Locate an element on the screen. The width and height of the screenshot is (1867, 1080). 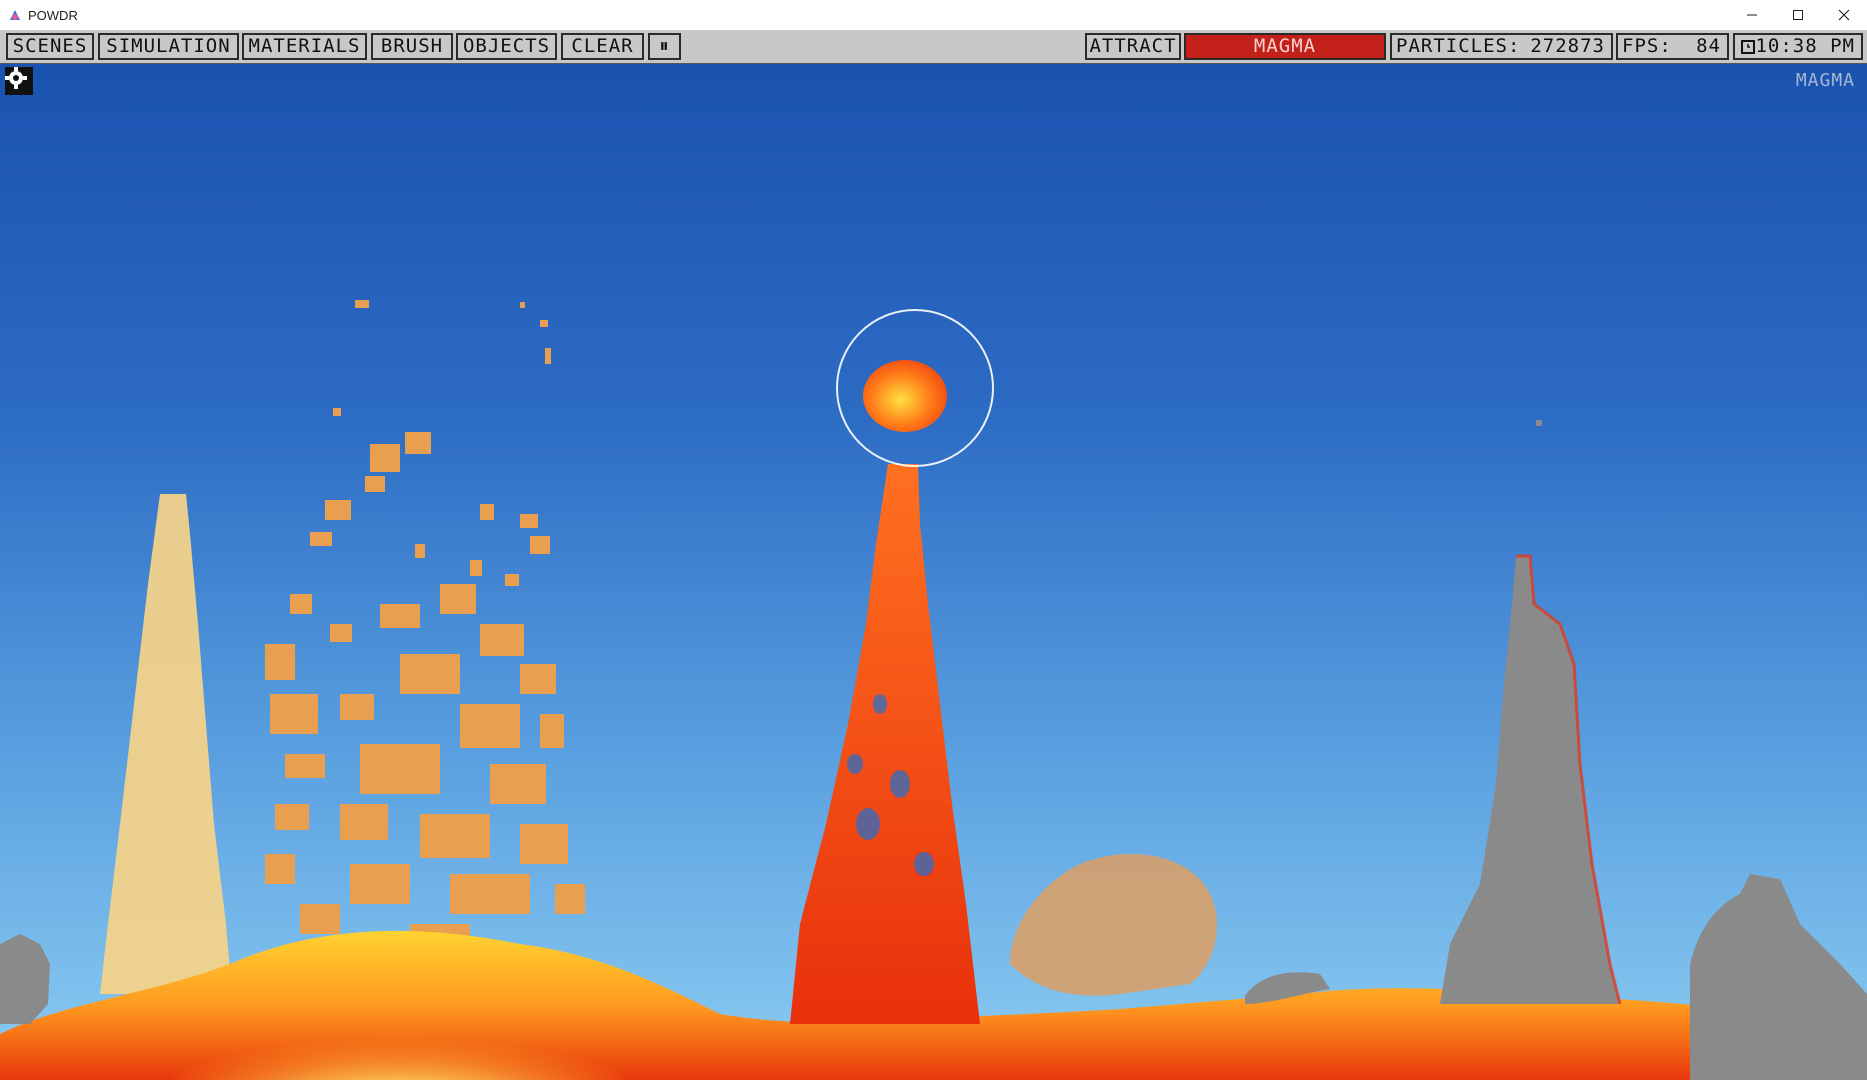
simulation-menu-button: SIMULATION is located at coordinates (168, 46).